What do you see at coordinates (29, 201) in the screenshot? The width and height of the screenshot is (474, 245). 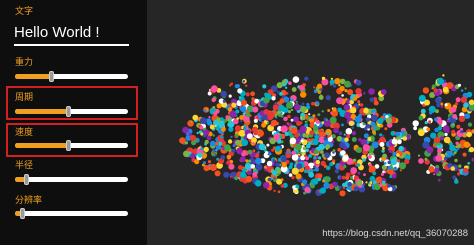 I see `resolution-label: 分辨率` at bounding box center [29, 201].